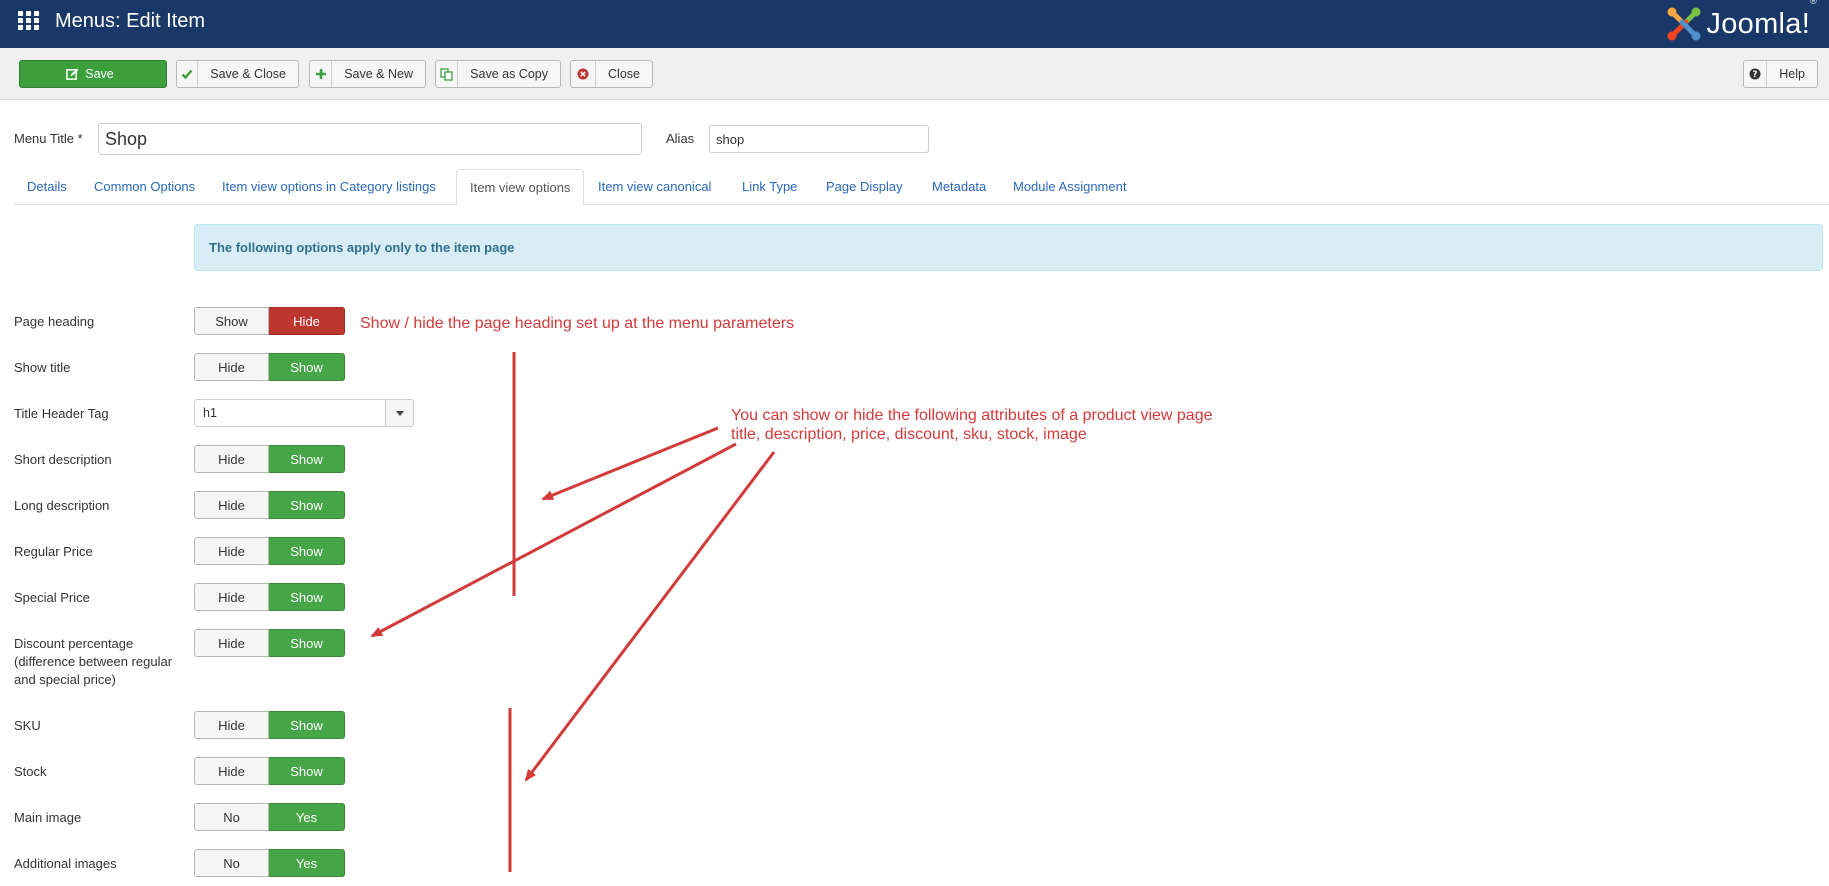 Image resolution: width=1829 pixels, height=886 pixels. I want to click on short-description-toggle: Hide Show, so click(269, 459).